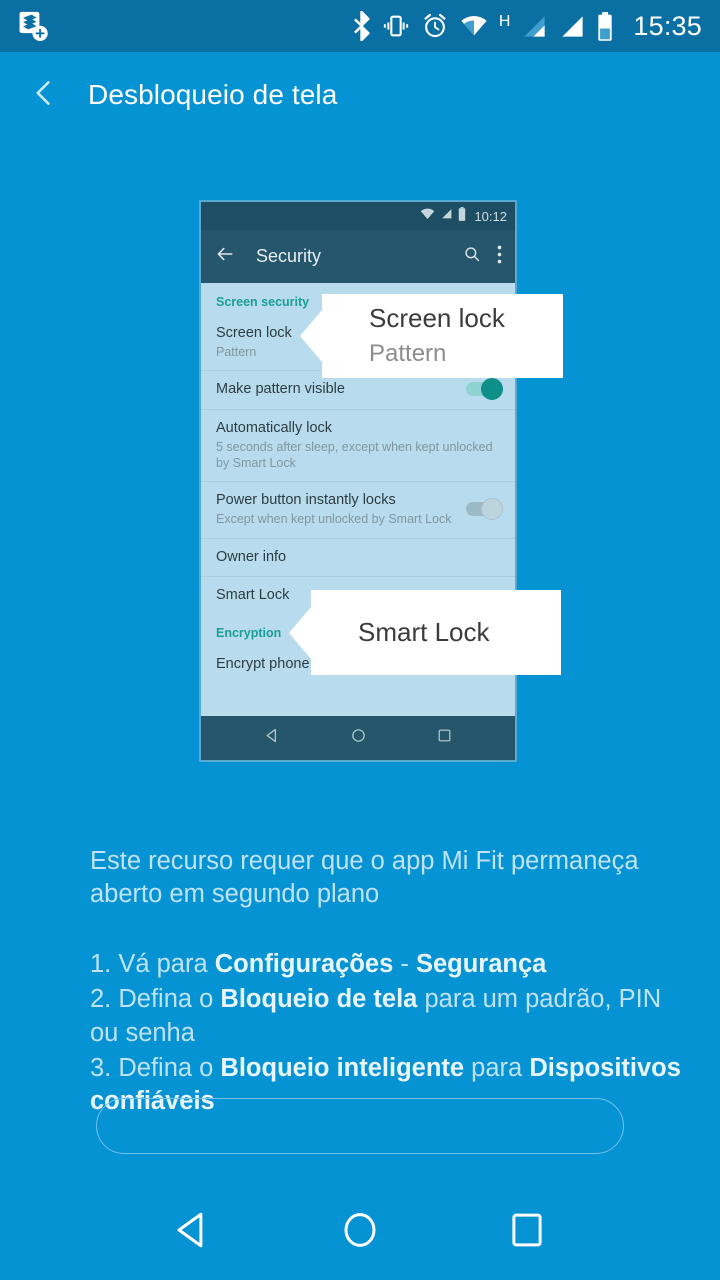 Image resolution: width=720 pixels, height=1280 pixels. I want to click on step-1-bold2: Segurança, so click(481, 964).